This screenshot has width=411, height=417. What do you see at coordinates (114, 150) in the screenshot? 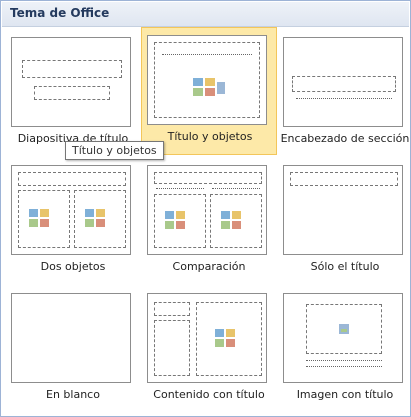
I see `layout-tooltip: Título y objetos` at bounding box center [114, 150].